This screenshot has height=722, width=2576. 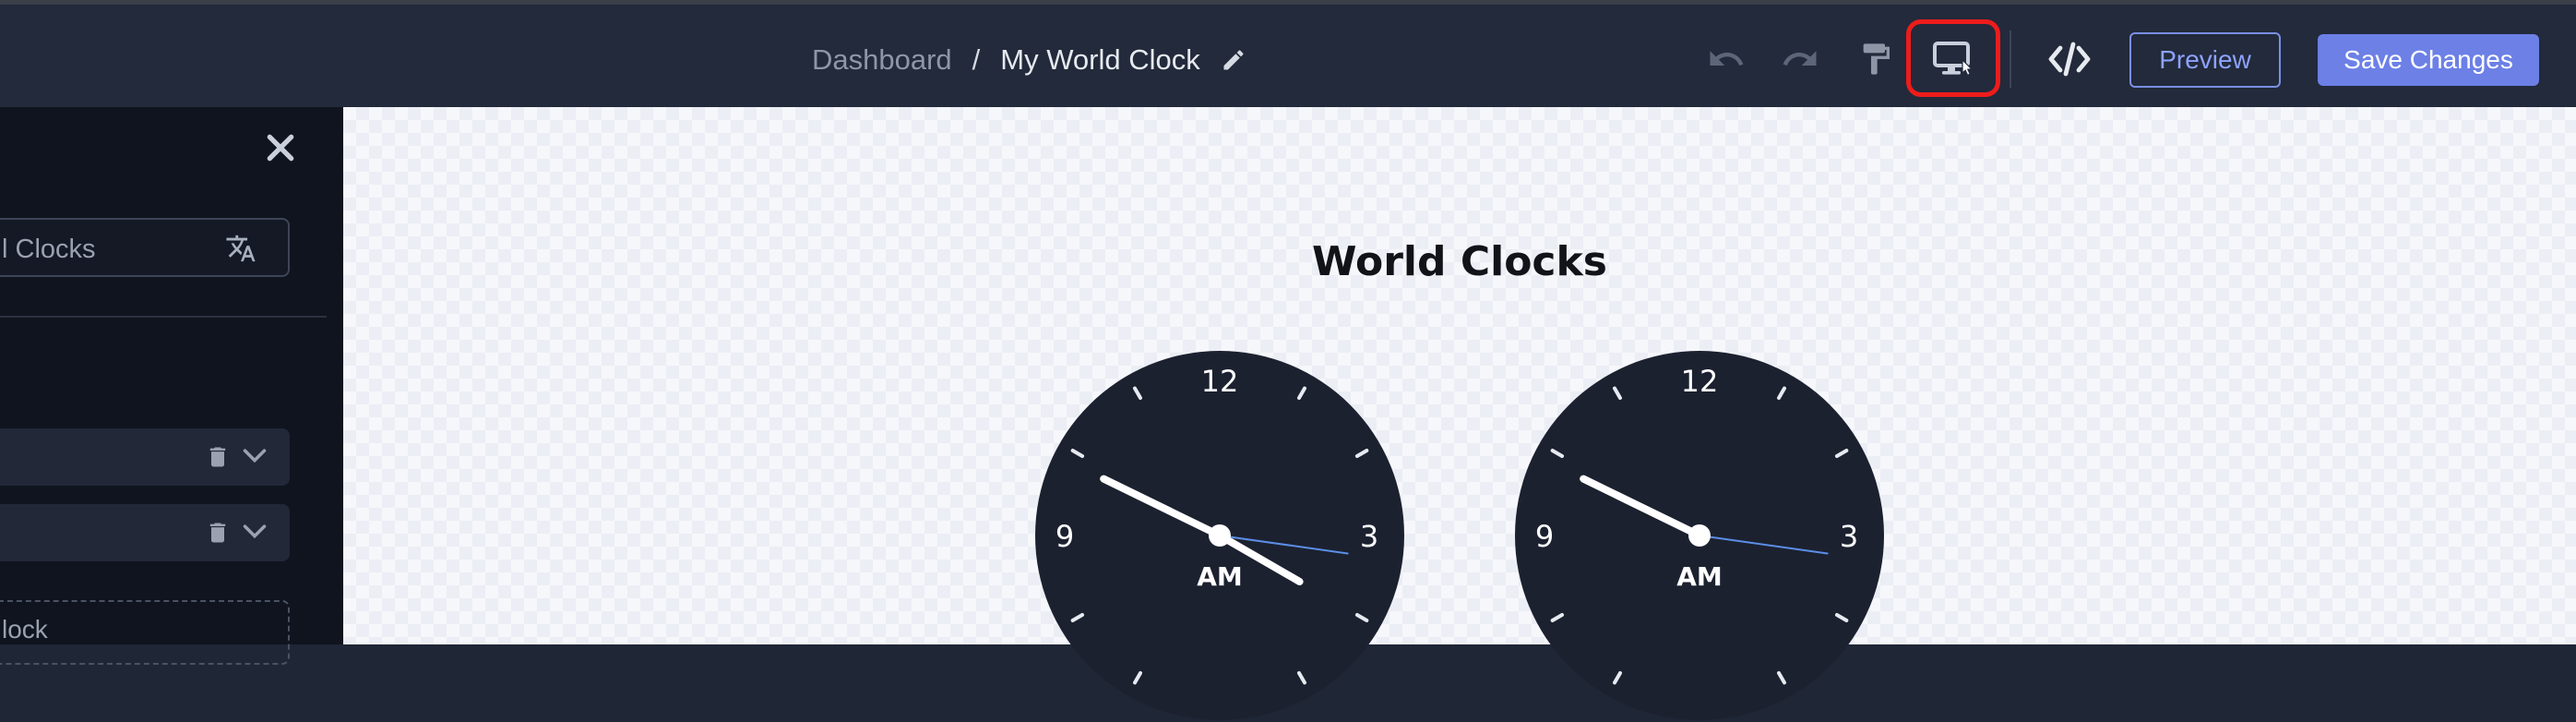 What do you see at coordinates (1800, 59) in the screenshot?
I see `redo-icon` at bounding box center [1800, 59].